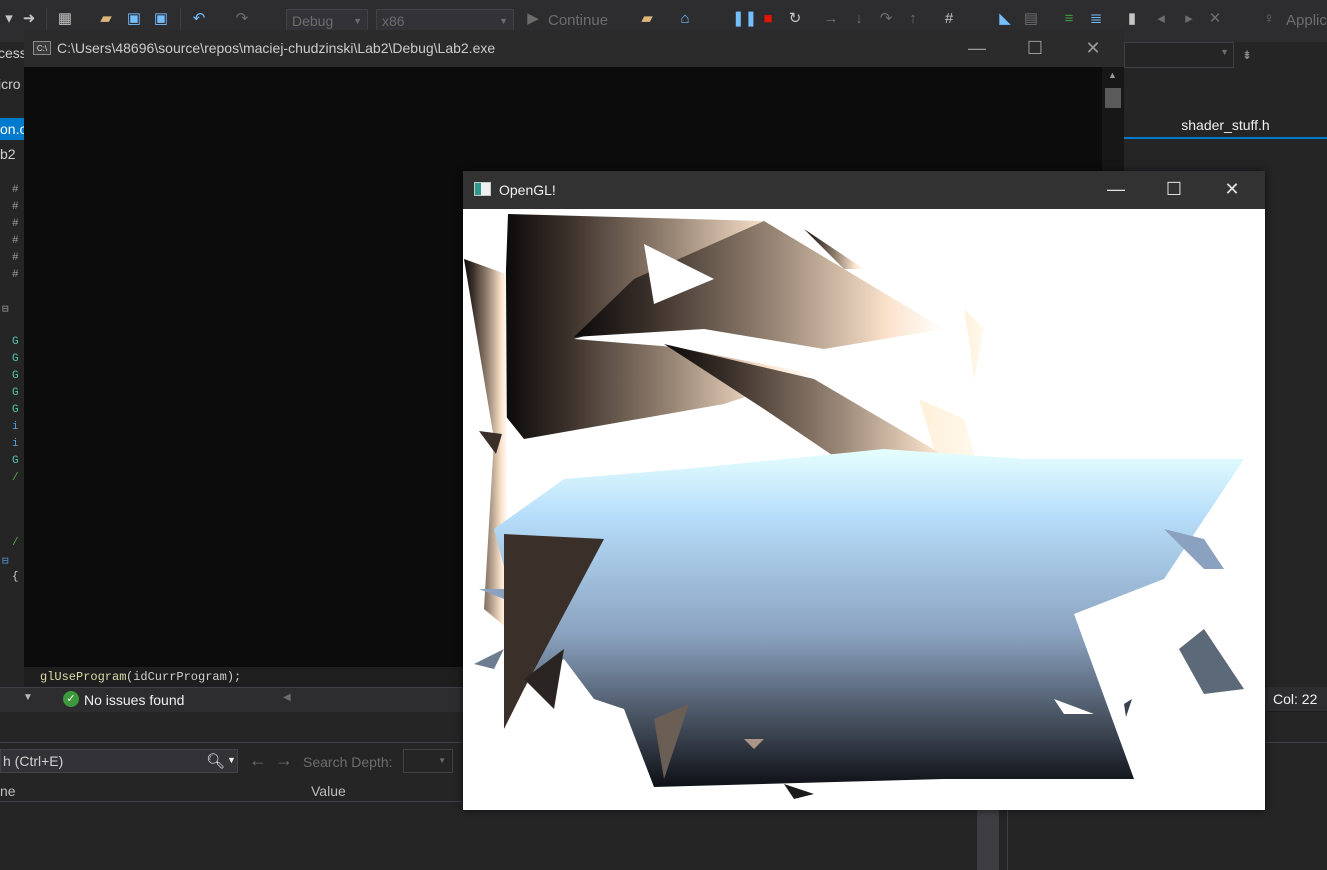 The height and width of the screenshot is (870, 1327). I want to click on check-icon: ✓, so click(71, 699).